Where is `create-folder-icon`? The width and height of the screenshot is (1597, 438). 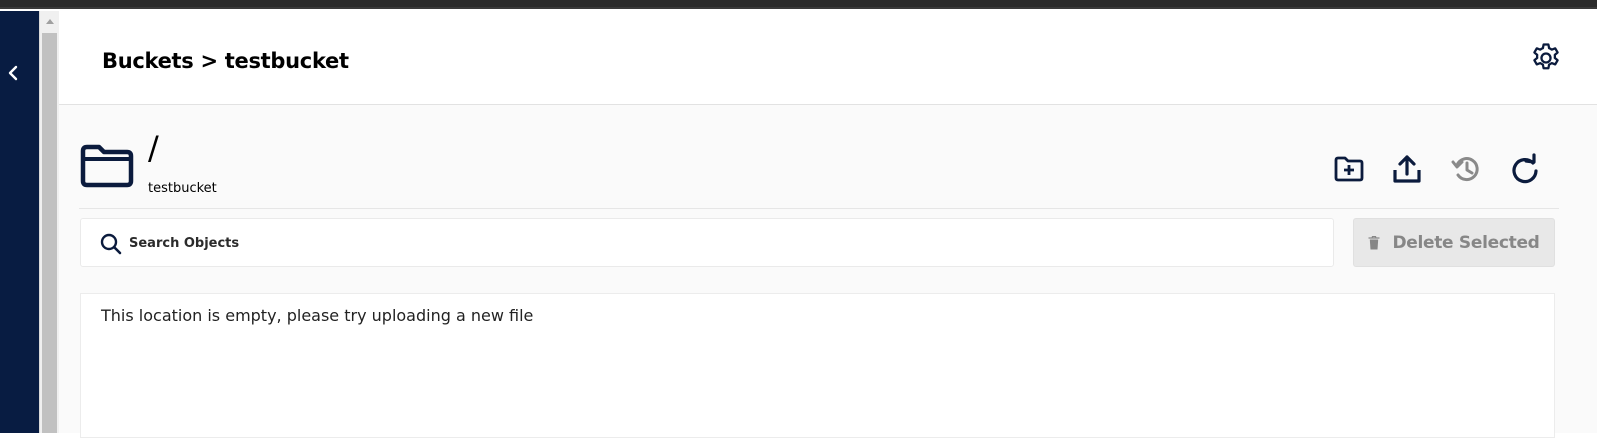
create-folder-icon is located at coordinates (1349, 169).